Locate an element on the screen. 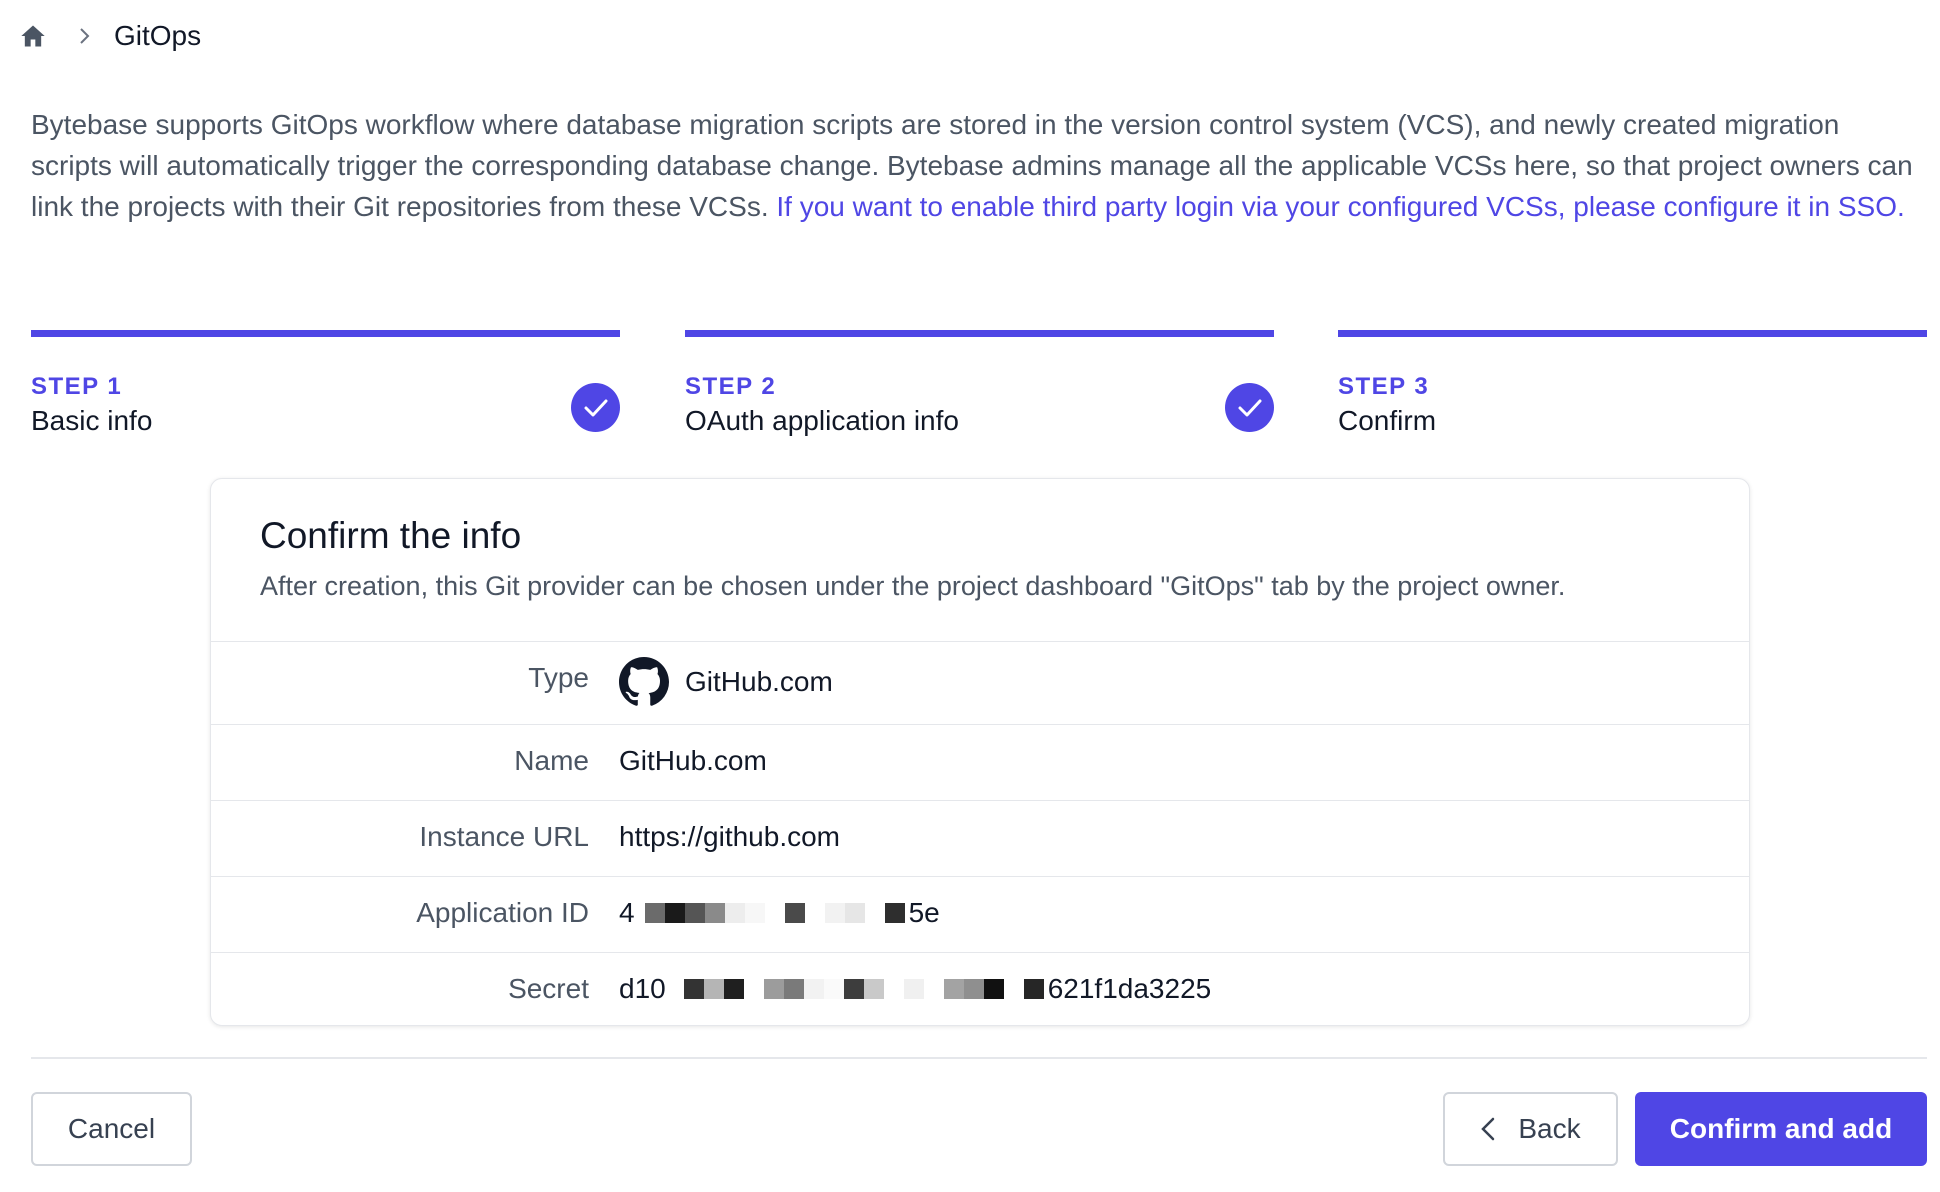  info-row-type: Type GitHub.com is located at coordinates (980, 683).